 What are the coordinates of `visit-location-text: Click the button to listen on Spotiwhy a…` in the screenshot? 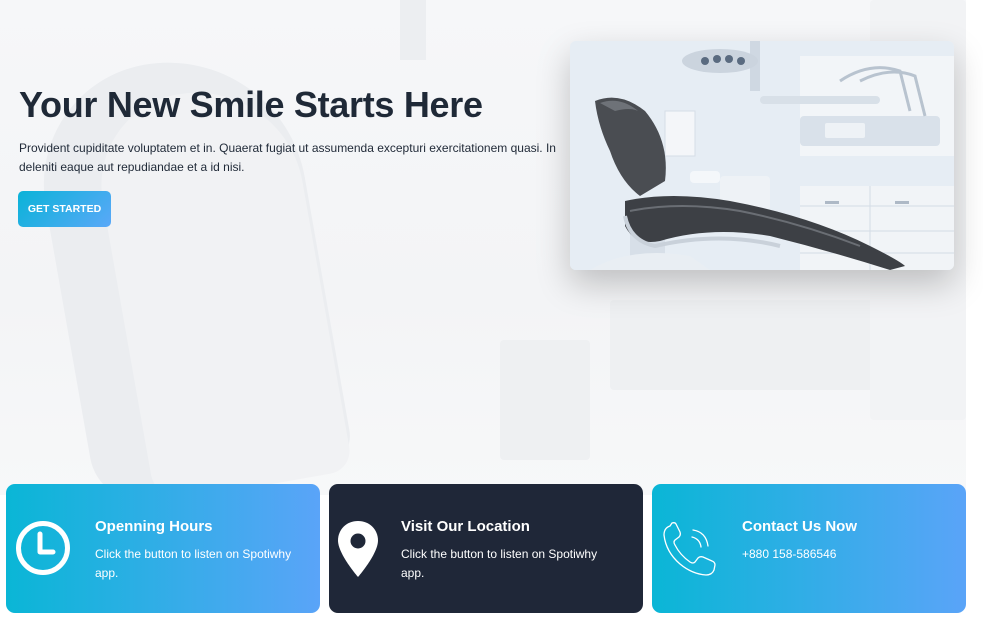 It's located at (499, 563).